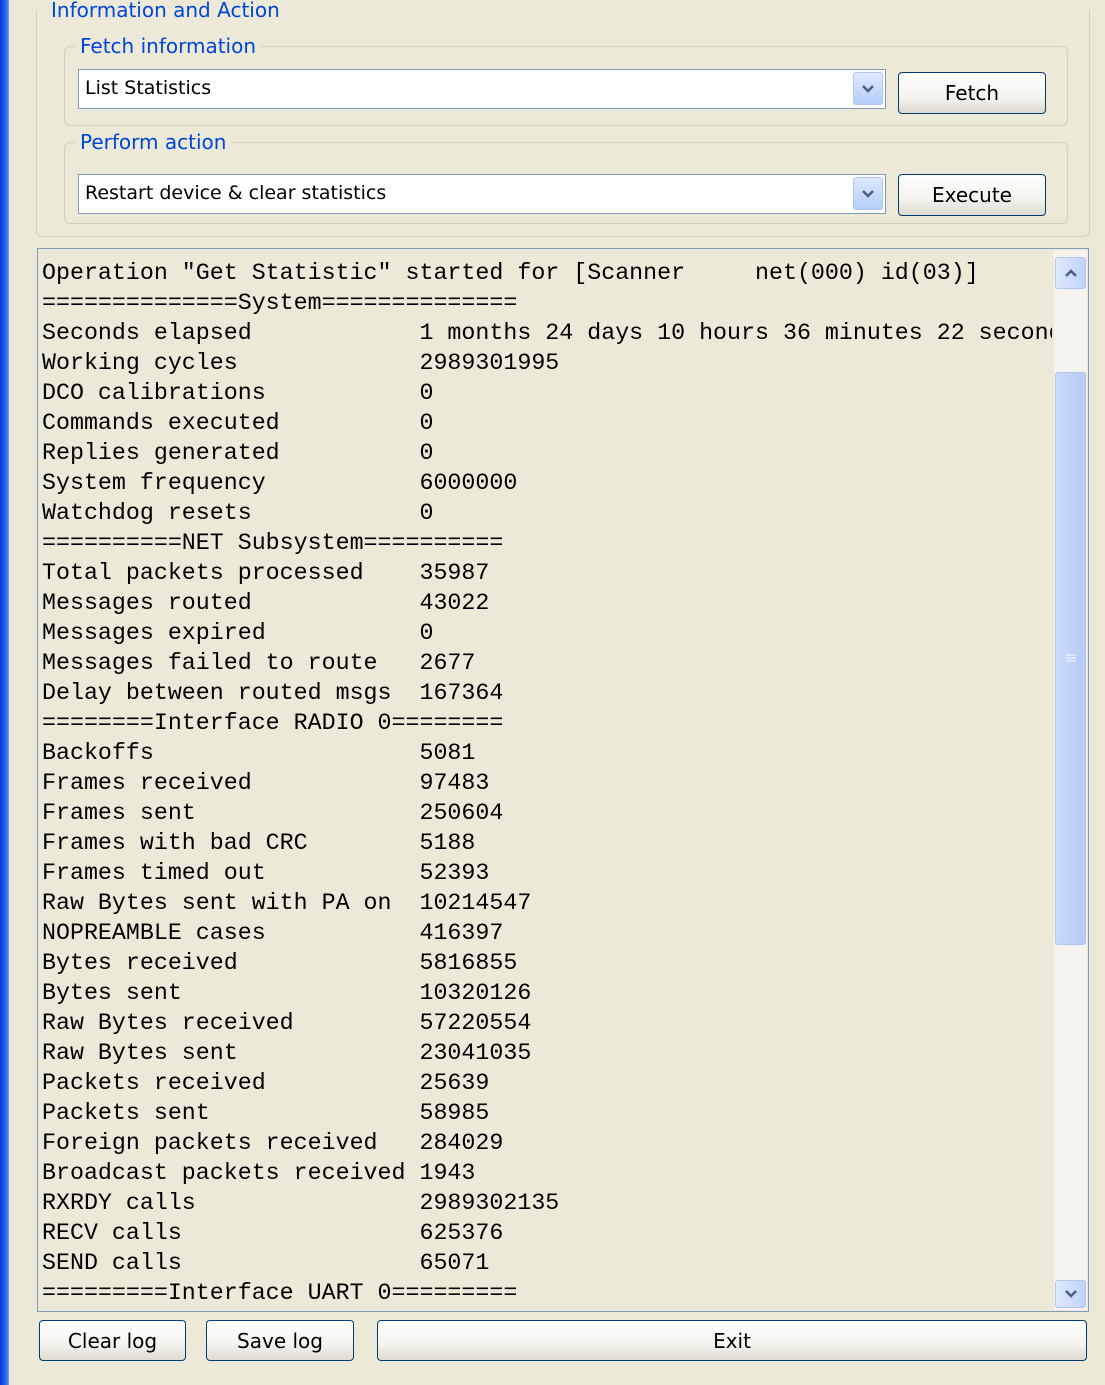 This screenshot has height=1385, width=1105. I want to click on log-line: Frames received 97483, so click(266, 783).